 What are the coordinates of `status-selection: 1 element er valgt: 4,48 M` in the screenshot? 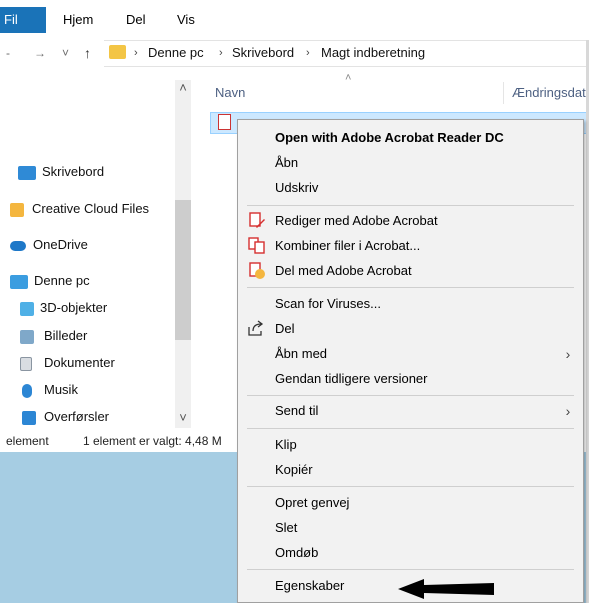 It's located at (152, 441).